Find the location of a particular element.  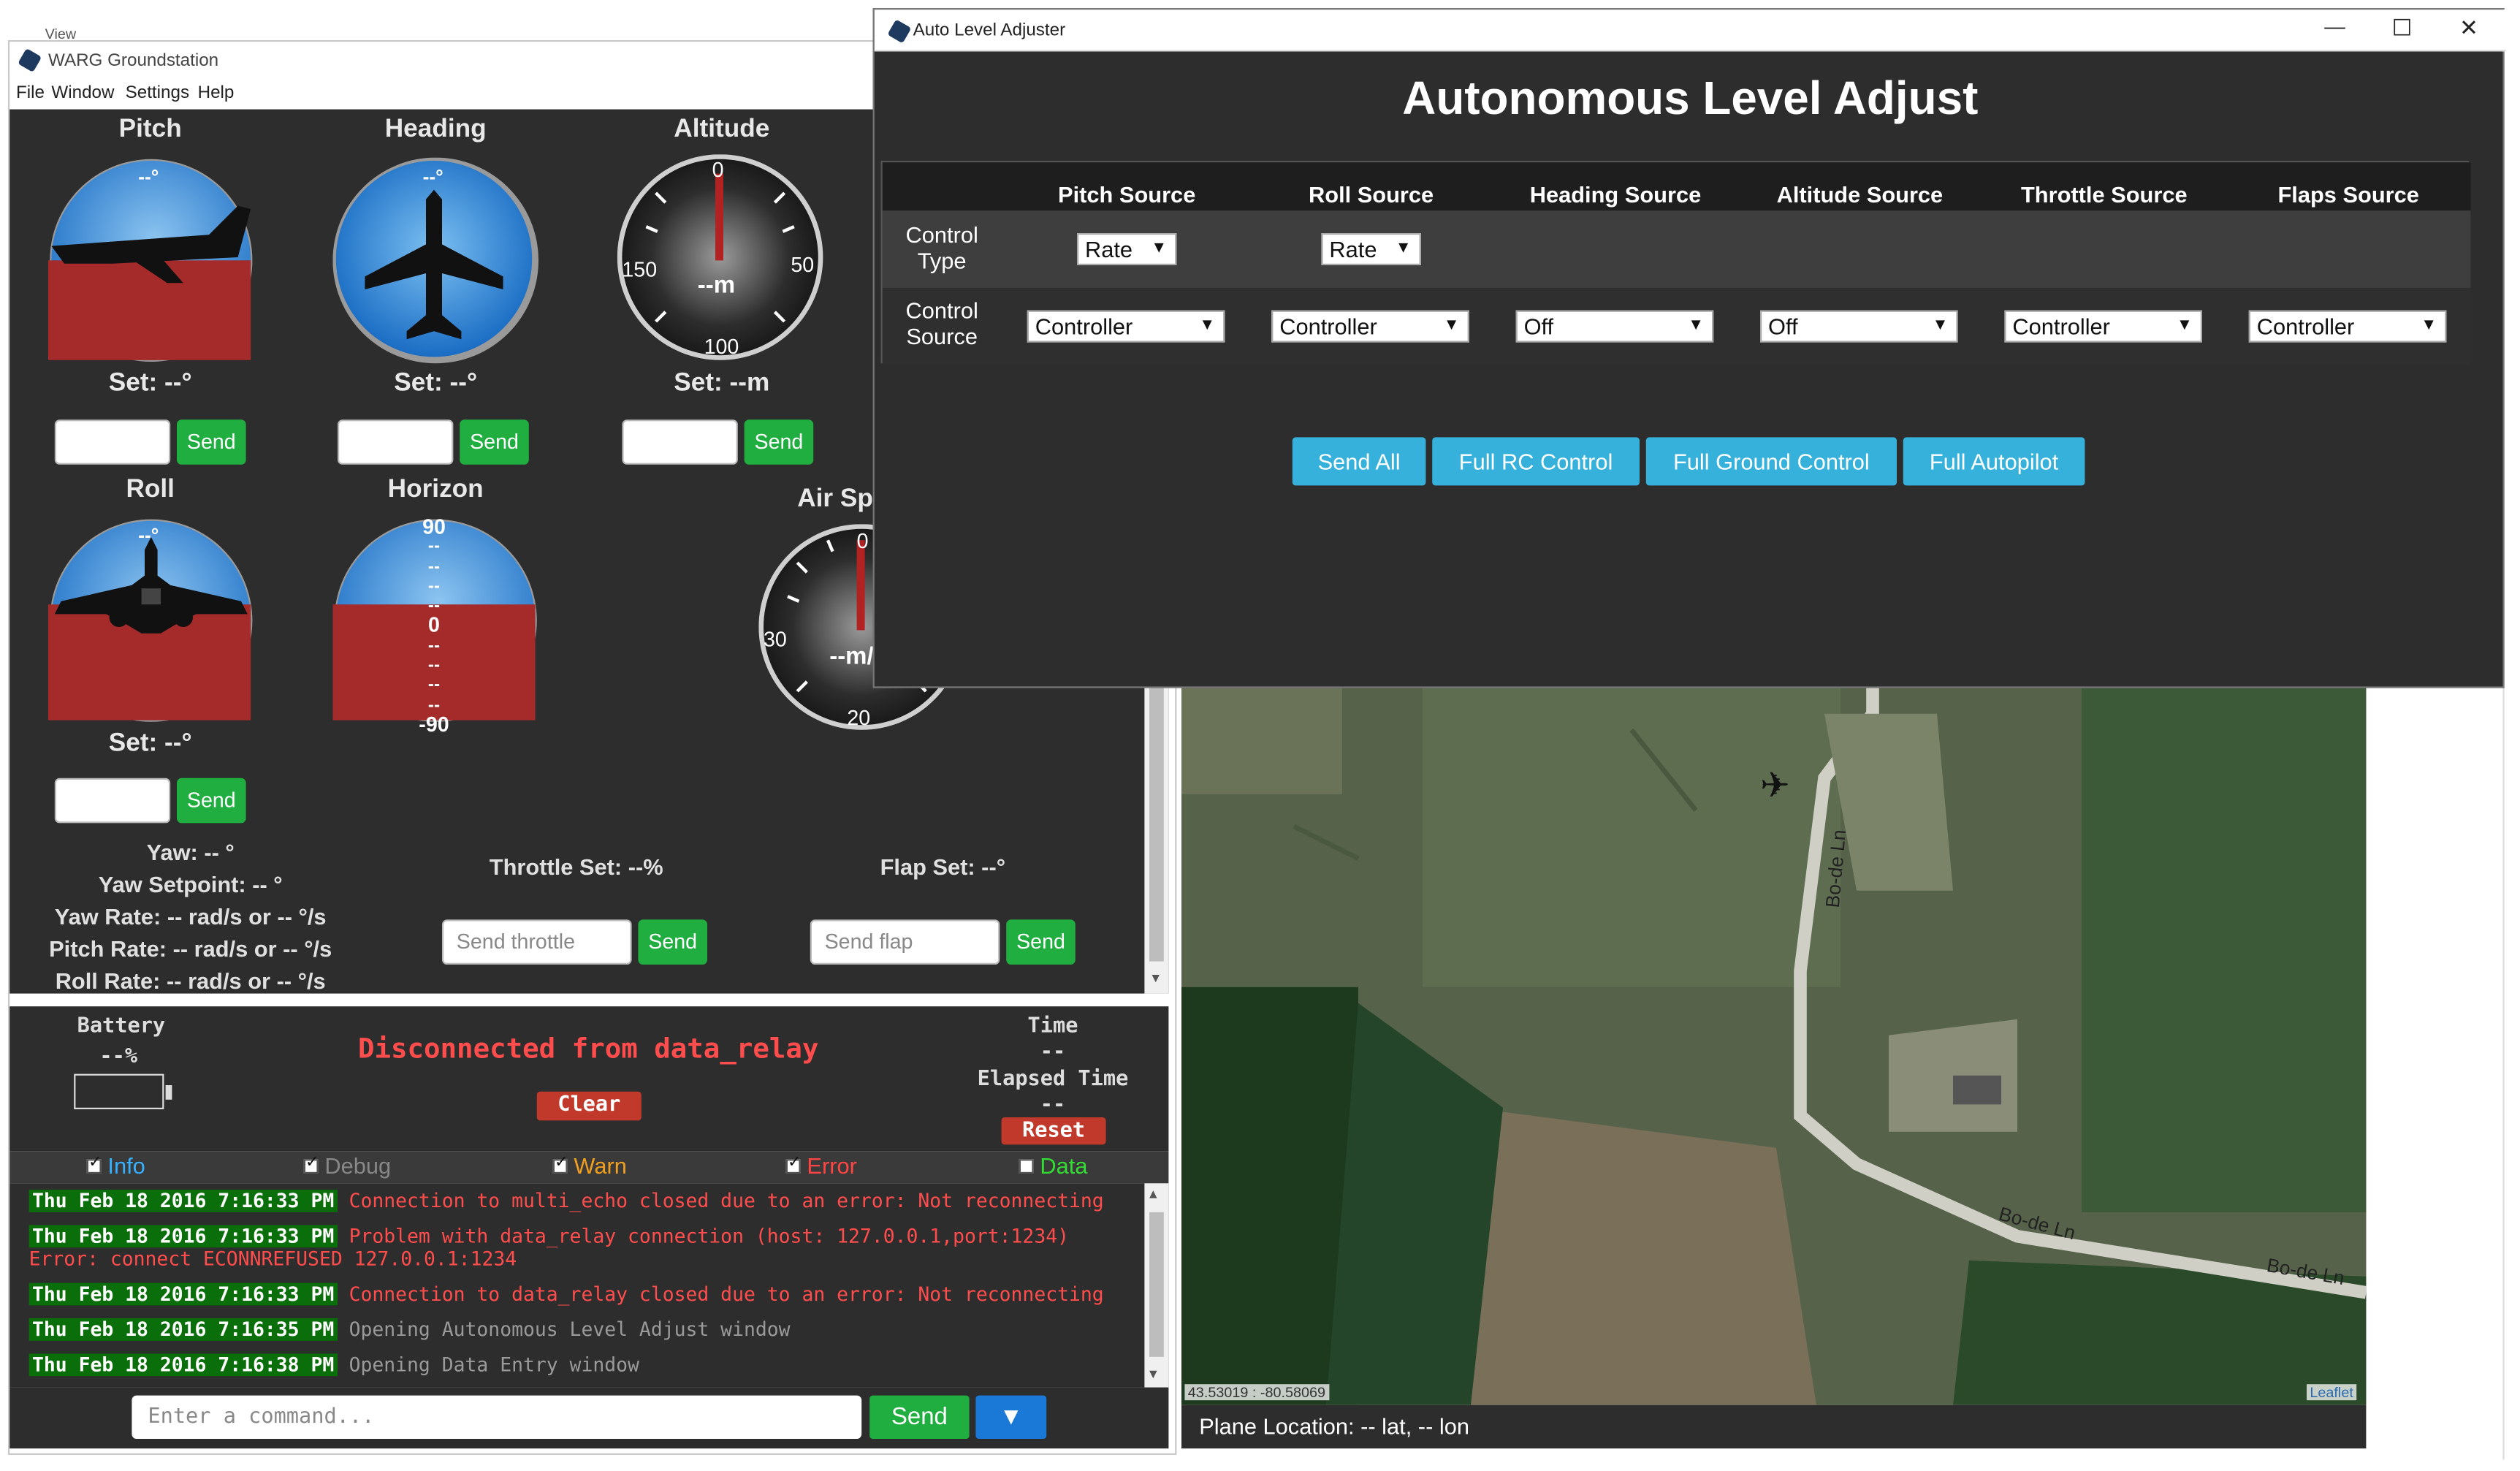

reset-button: Reset is located at coordinates (1053, 1131).